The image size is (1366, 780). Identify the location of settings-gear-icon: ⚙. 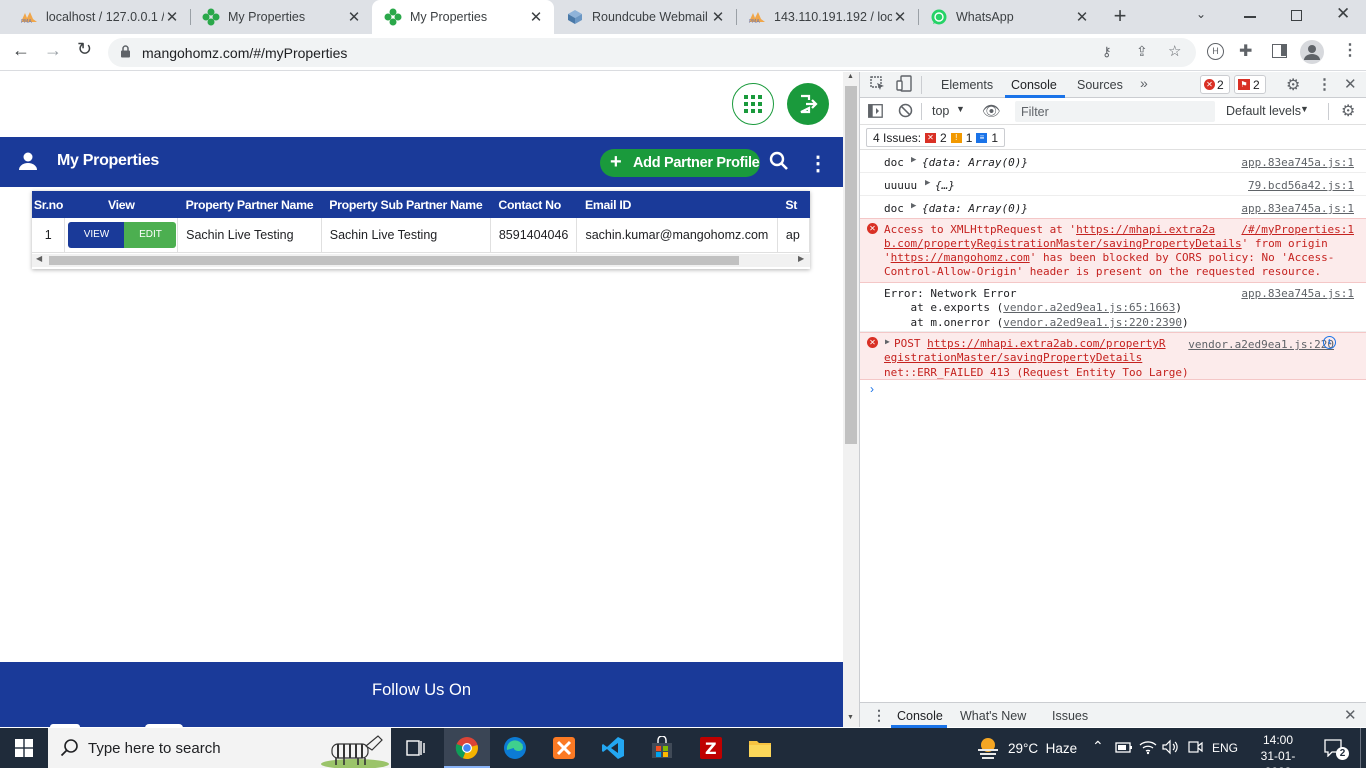
(1293, 85).